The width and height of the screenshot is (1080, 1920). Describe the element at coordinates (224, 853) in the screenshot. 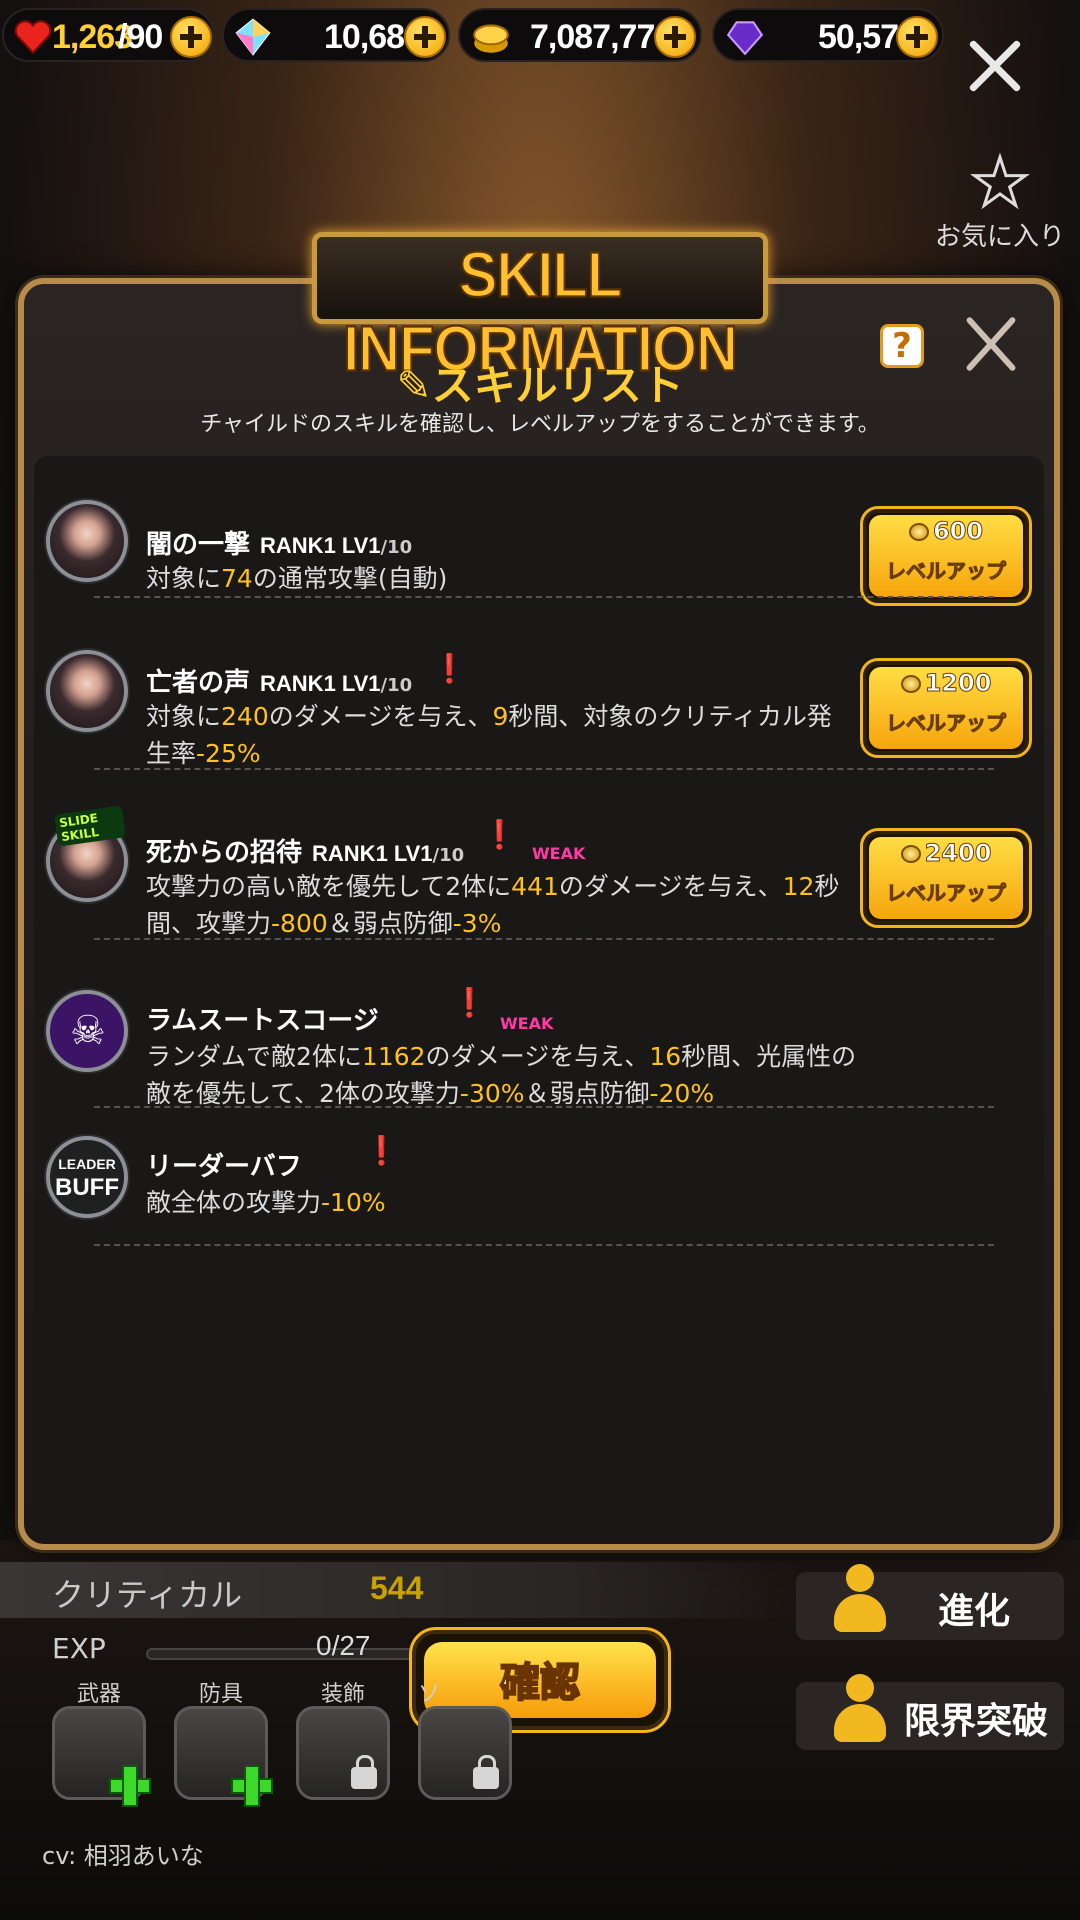

I see `skill-name: 死からの招待` at that location.